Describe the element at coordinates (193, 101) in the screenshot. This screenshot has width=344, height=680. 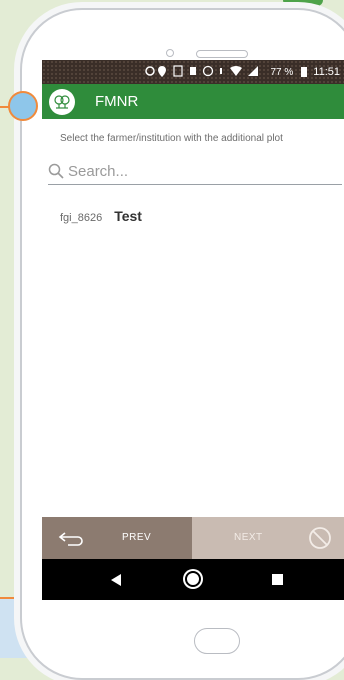
I see `app-bar: FMNR` at that location.